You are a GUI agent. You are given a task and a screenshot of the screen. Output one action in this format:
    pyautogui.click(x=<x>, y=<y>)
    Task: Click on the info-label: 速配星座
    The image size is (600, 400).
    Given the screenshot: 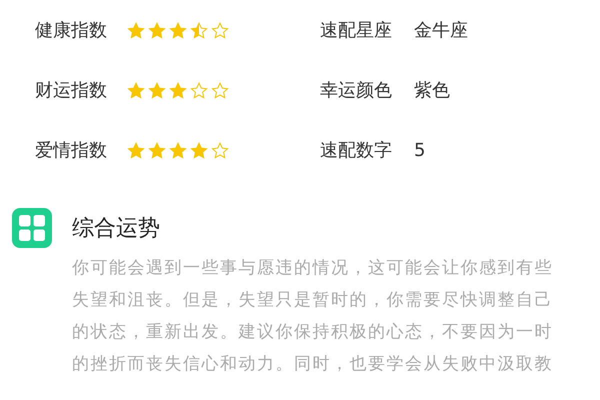 What is the action you would take?
    pyautogui.click(x=356, y=30)
    